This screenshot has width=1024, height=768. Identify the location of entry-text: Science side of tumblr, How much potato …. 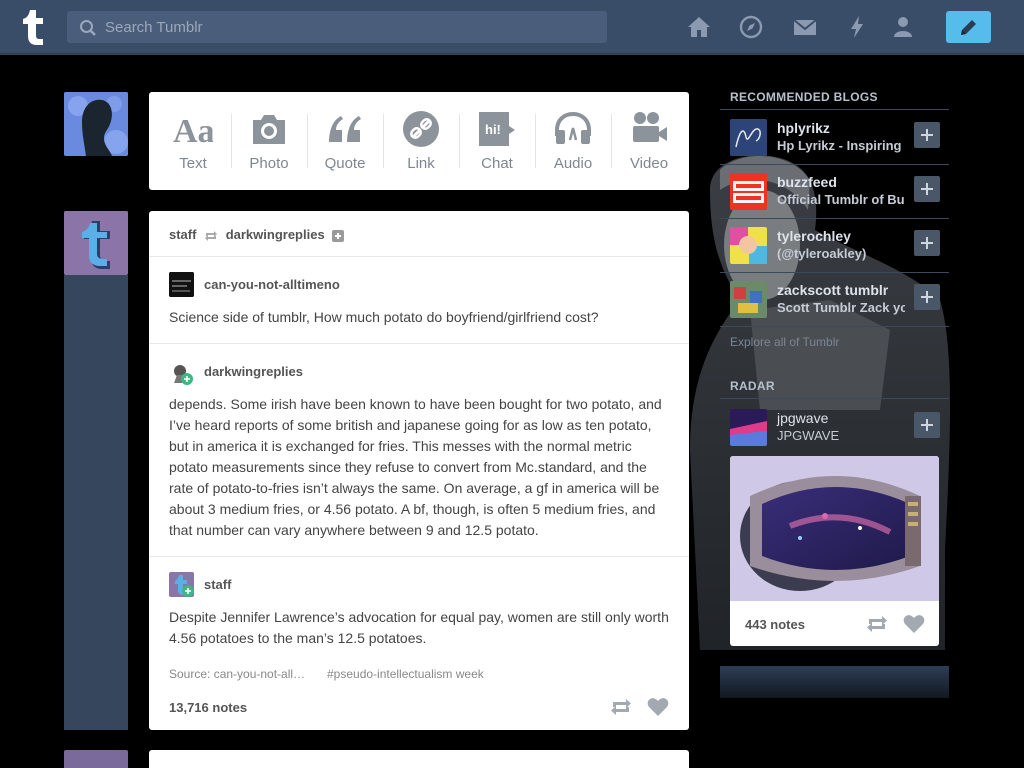
(384, 317).